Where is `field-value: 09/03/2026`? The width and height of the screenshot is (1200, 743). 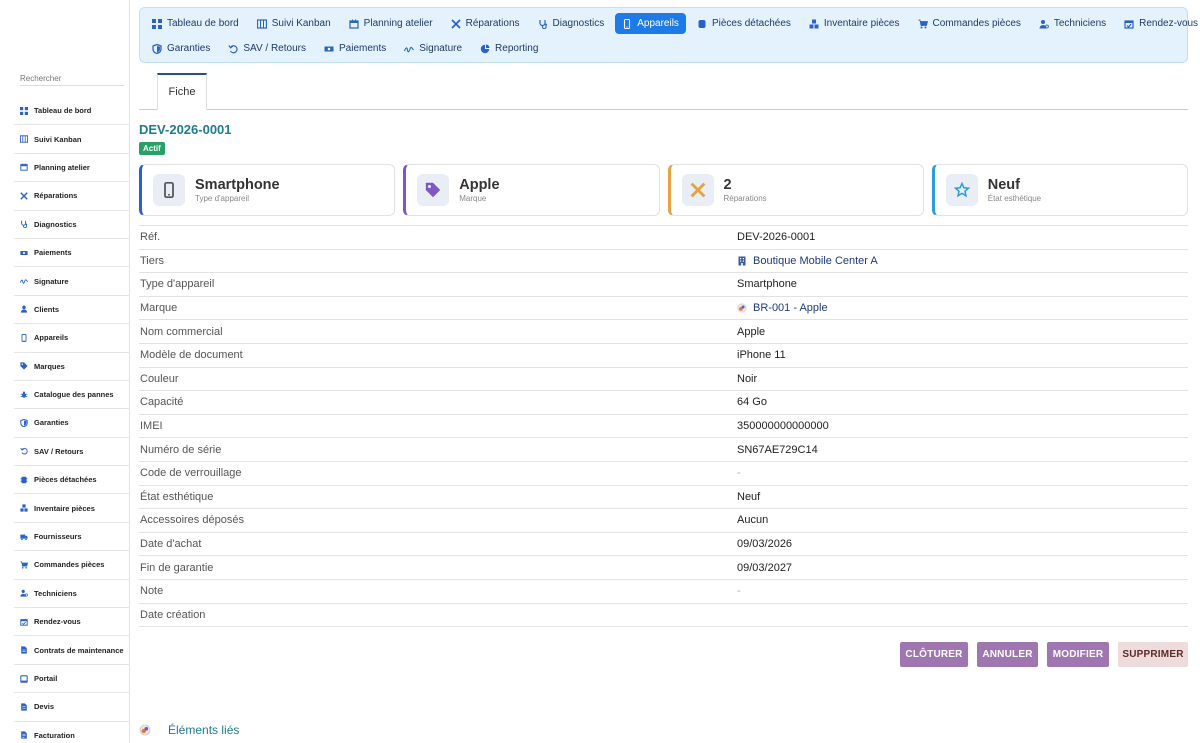 field-value: 09/03/2026 is located at coordinates (765, 544).